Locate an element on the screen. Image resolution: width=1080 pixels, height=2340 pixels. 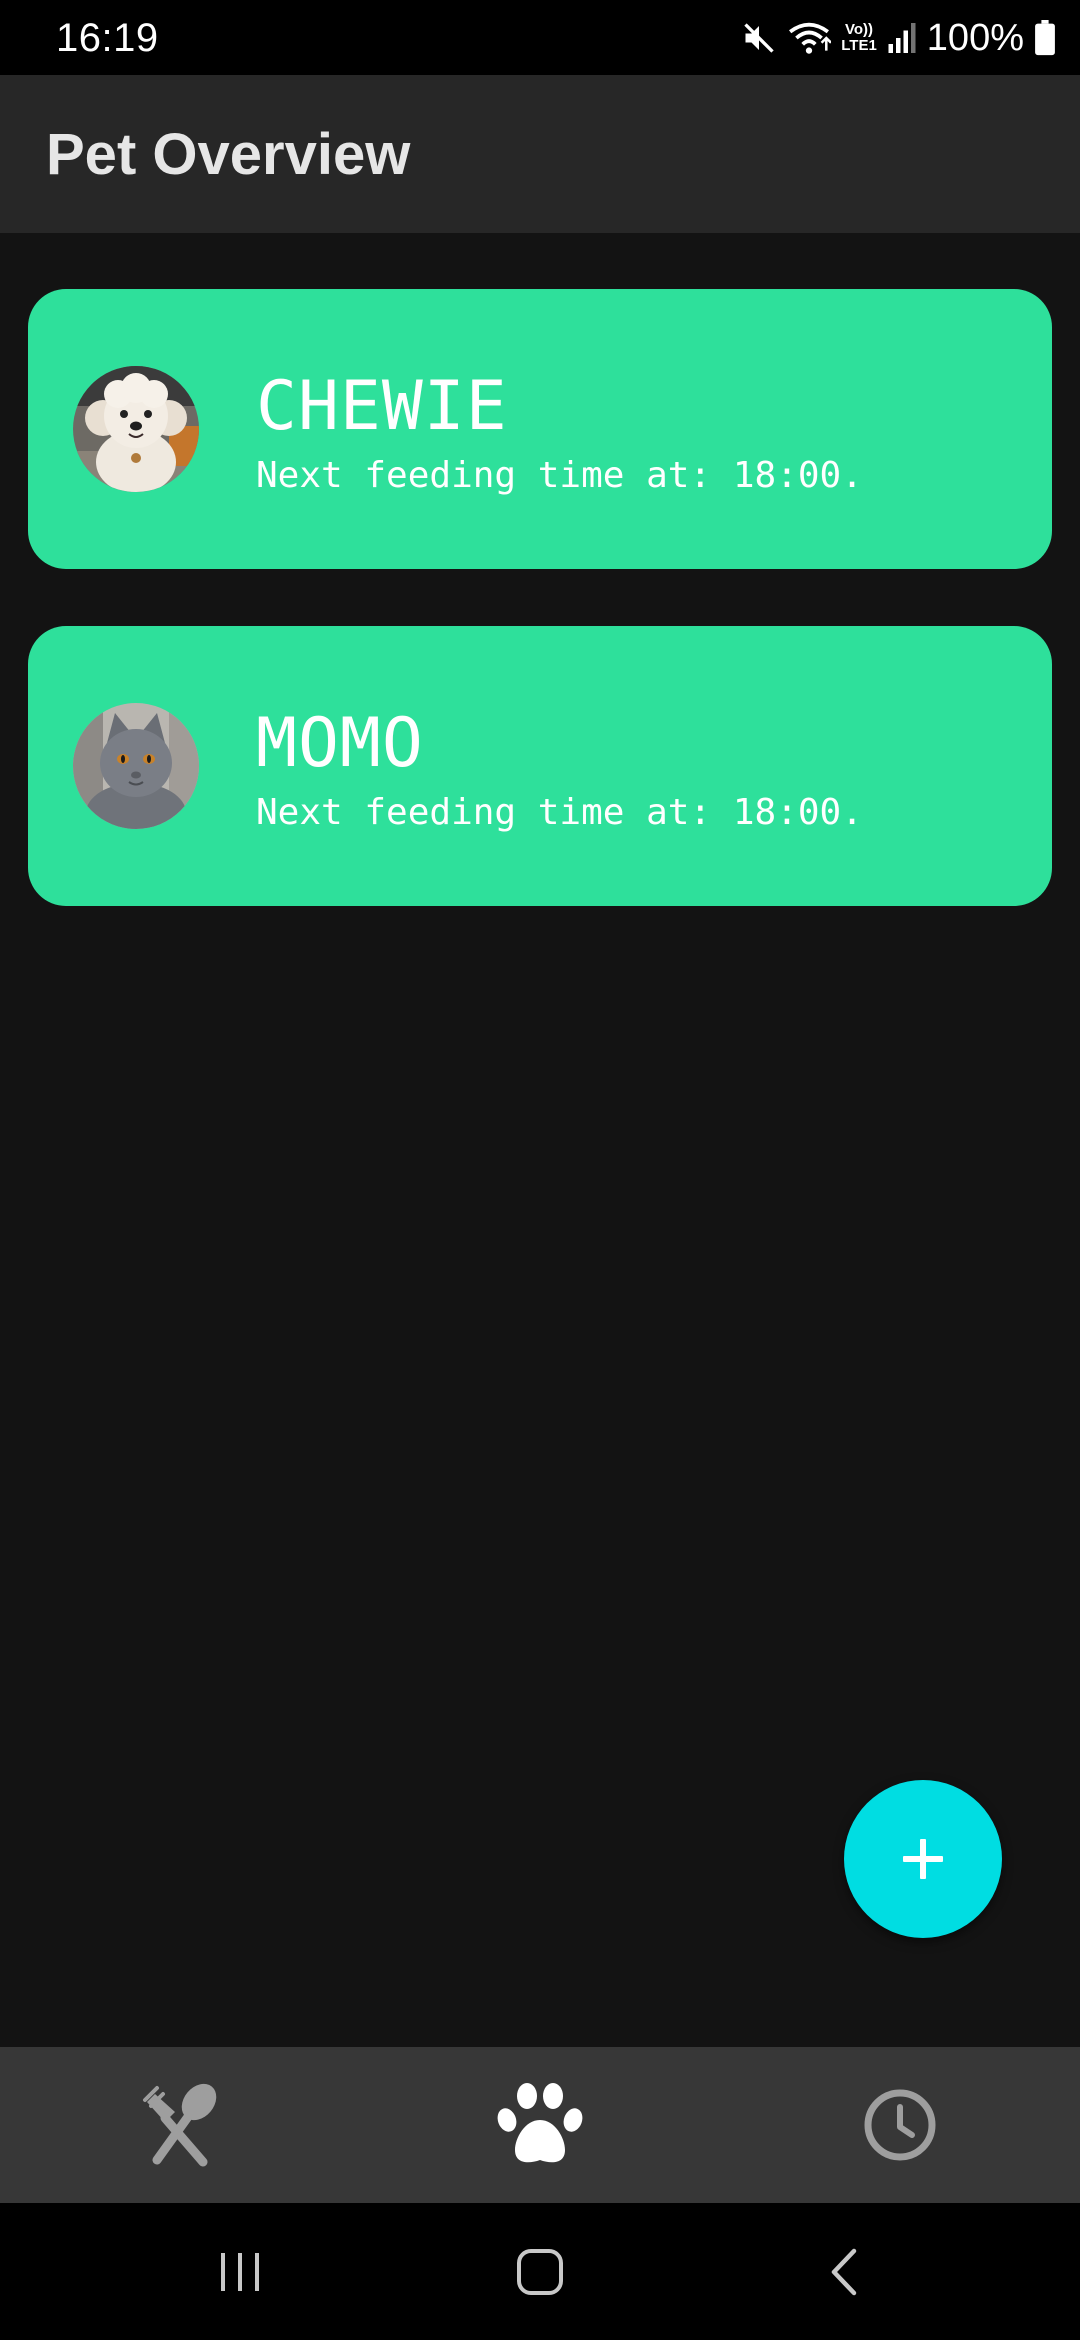
home-button is located at coordinates (540, 2271).